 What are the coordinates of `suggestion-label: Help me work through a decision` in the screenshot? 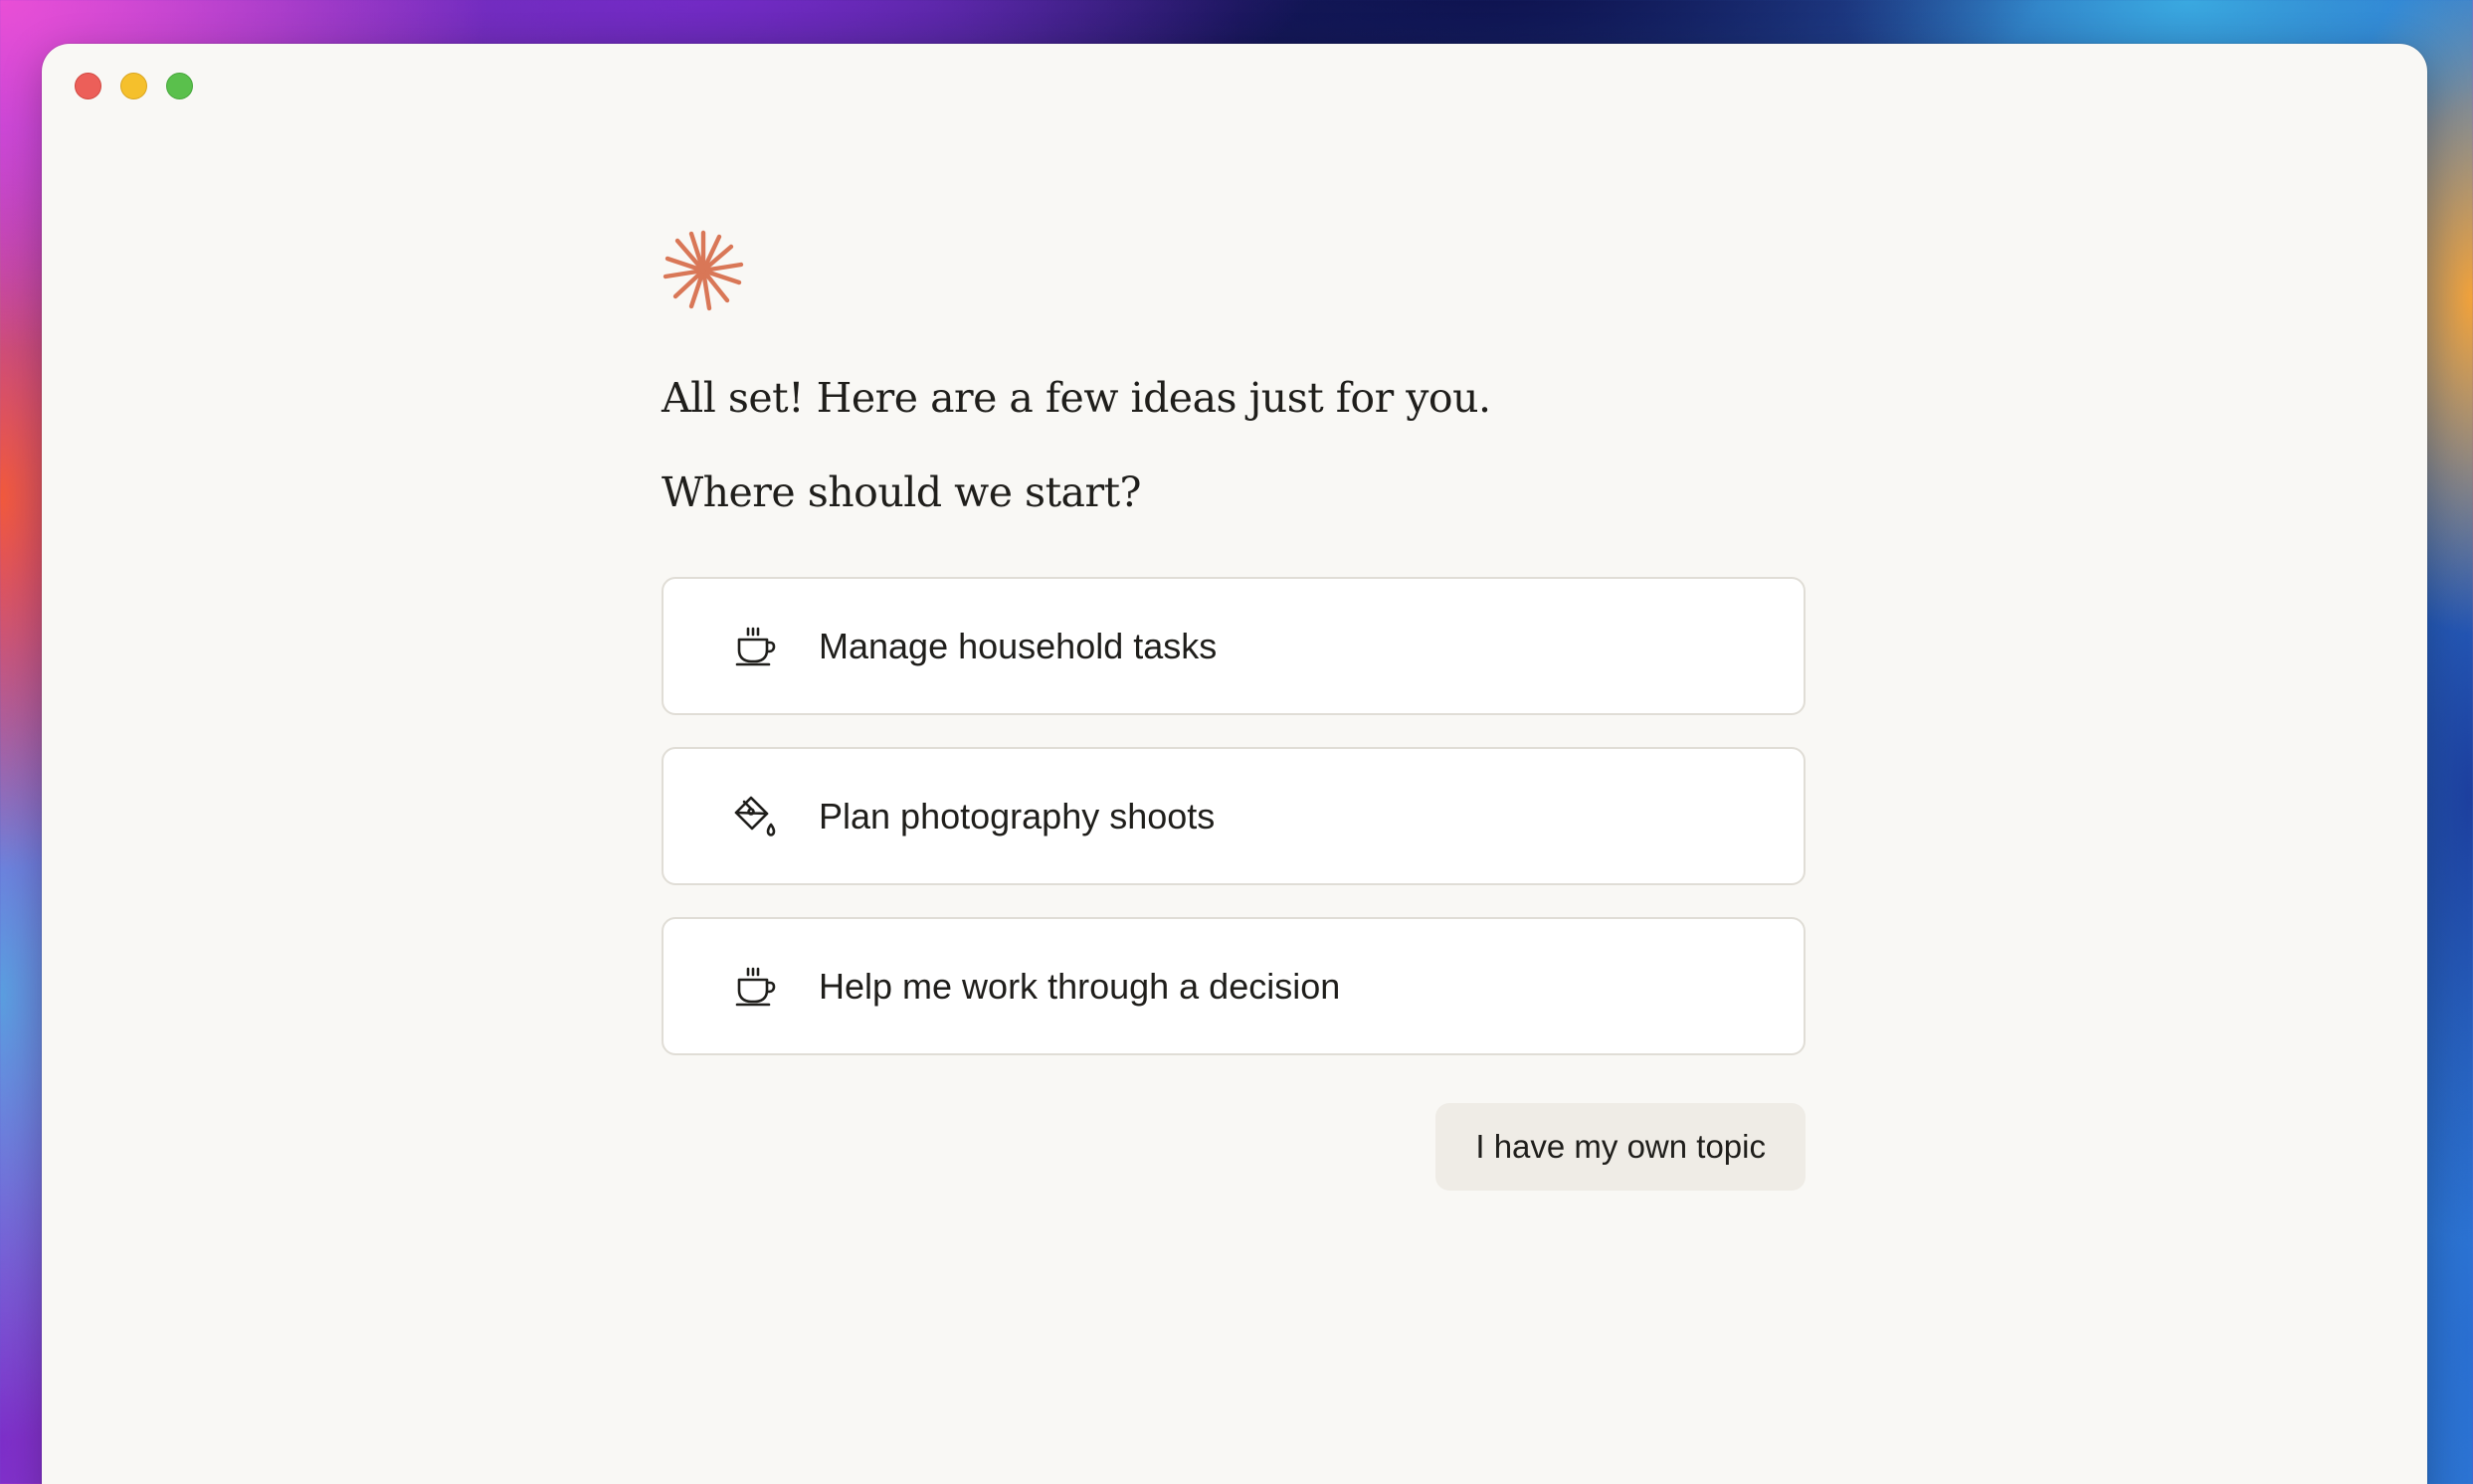 It's located at (1080, 986).